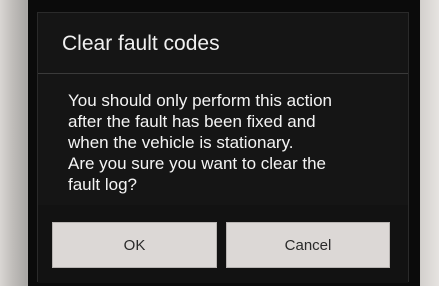 The width and height of the screenshot is (439, 286). I want to click on dialog-title: Clear fault codes, so click(141, 43).